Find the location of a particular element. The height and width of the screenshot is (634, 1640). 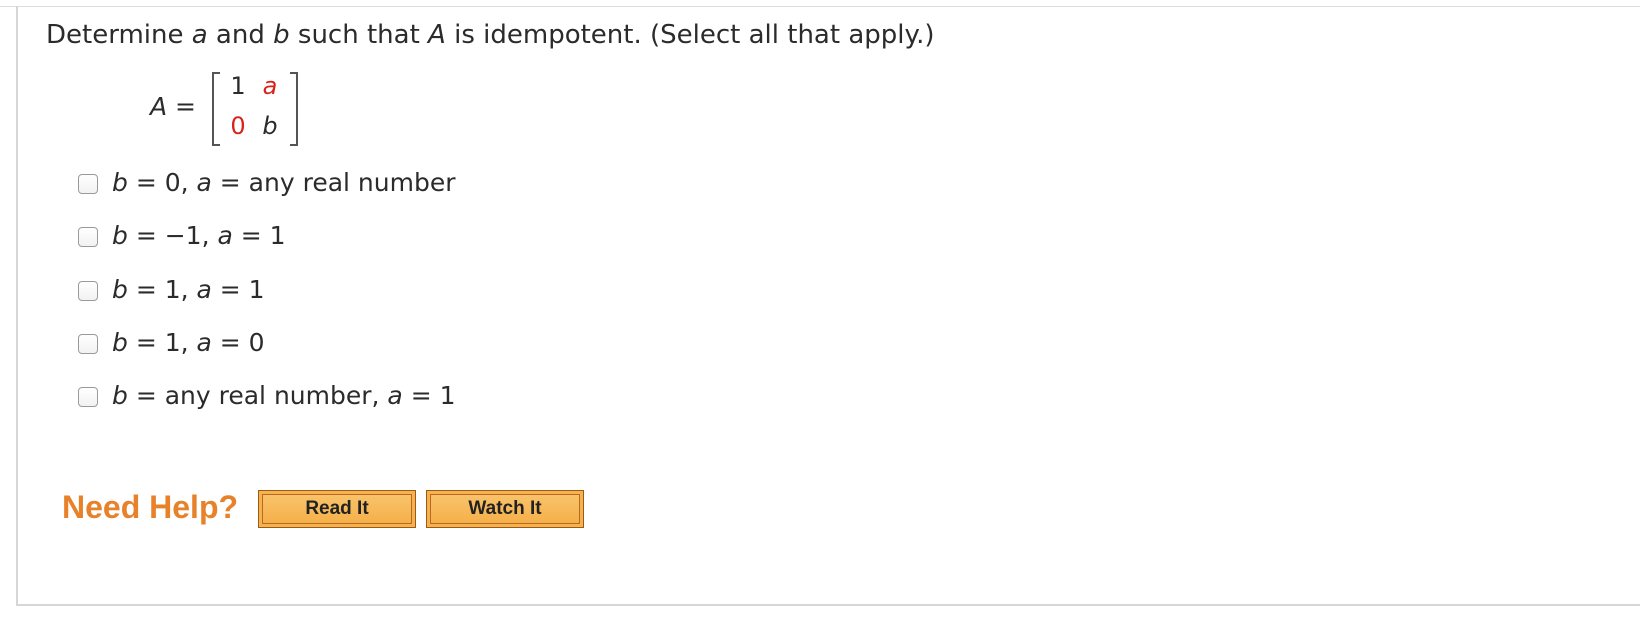

question-and: and is located at coordinates (240, 35).